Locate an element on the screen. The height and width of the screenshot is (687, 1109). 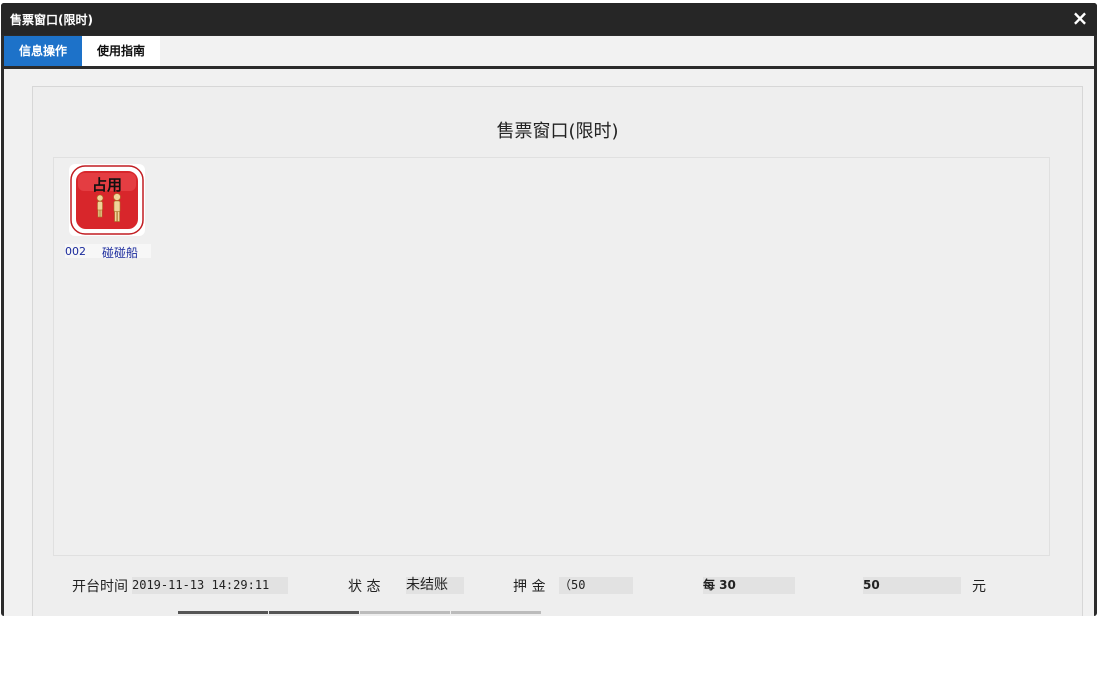
page-title: 售票窗口(限时) is located at coordinates (557, 131).